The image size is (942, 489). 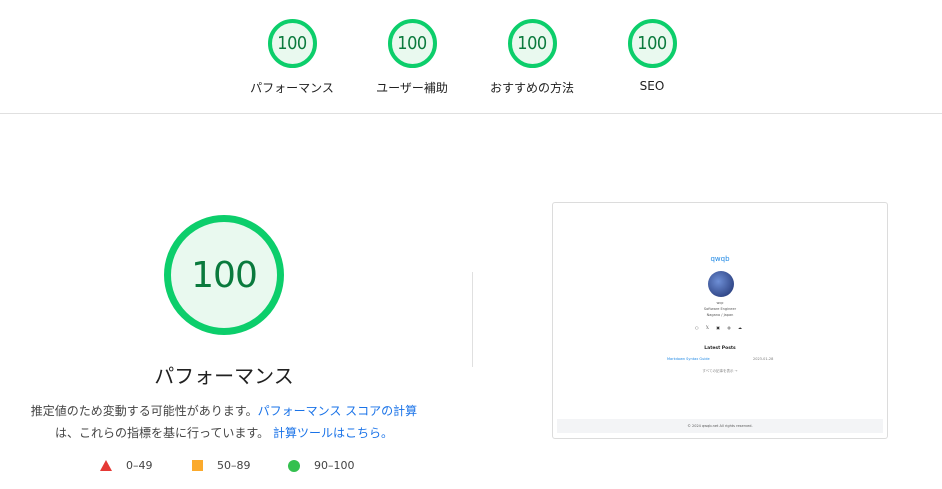 What do you see at coordinates (720, 426) in the screenshot?
I see `thumb-footer: © 2024 qwqb.net All rights reserved.` at bounding box center [720, 426].